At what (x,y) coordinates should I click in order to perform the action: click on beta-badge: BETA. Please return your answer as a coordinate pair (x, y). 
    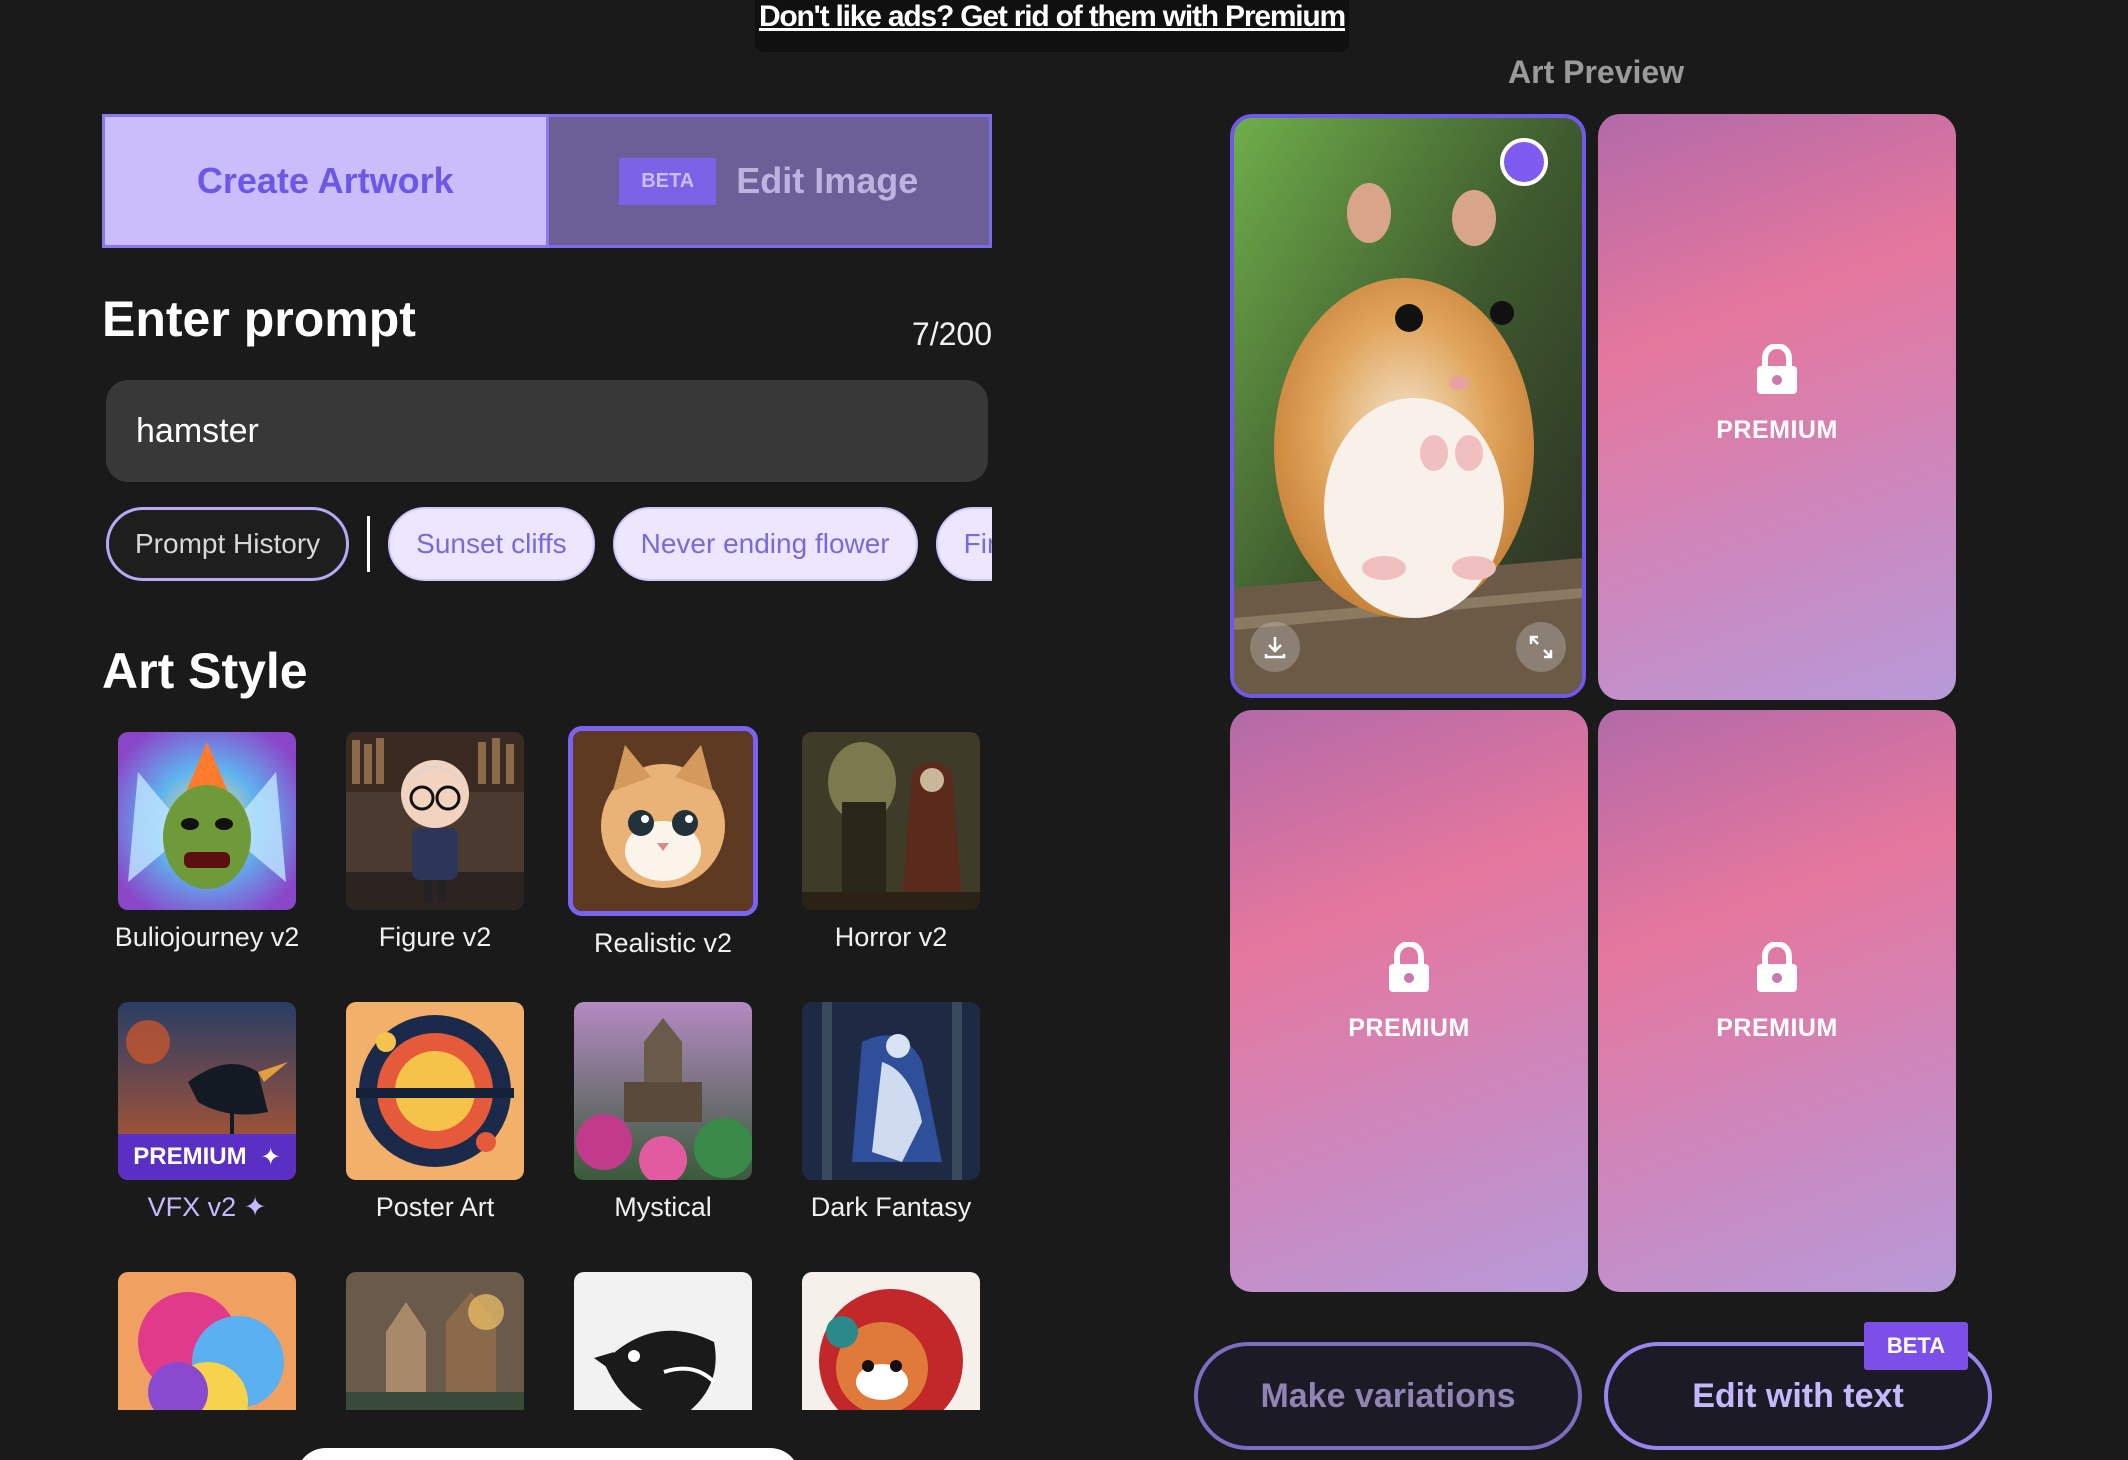
    Looking at the image, I should click on (1916, 1346).